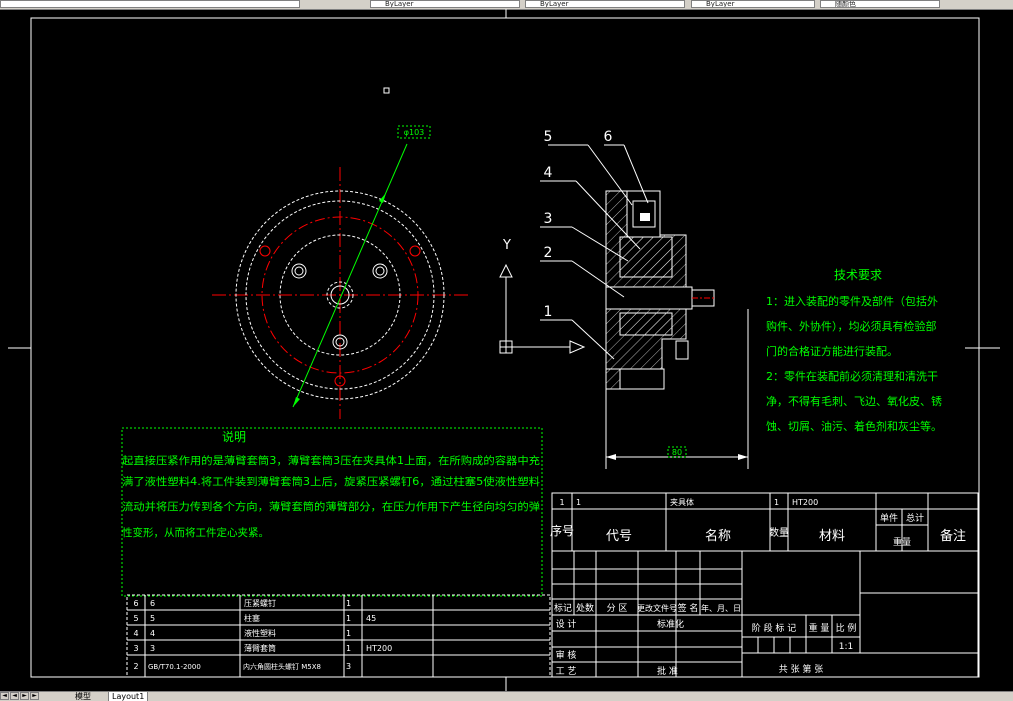 This screenshot has height=701, width=1013. Describe the element at coordinates (779, 532) in the screenshot. I see `header-qty: 数量` at that location.